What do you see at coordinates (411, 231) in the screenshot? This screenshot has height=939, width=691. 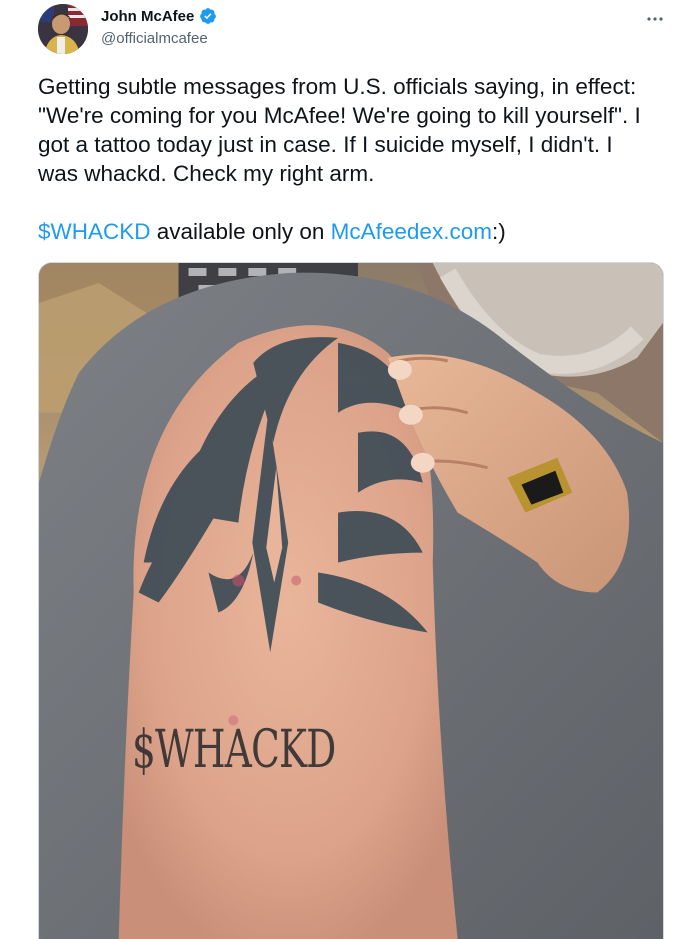 I see `url-link: McAfeedex.com` at bounding box center [411, 231].